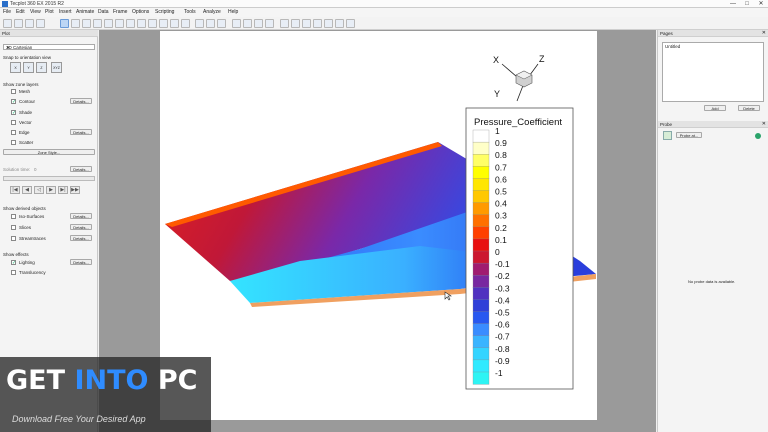 This screenshot has width=768, height=432. Describe the element at coordinates (210, 23) in the screenshot. I see `refresh-icon` at that location.